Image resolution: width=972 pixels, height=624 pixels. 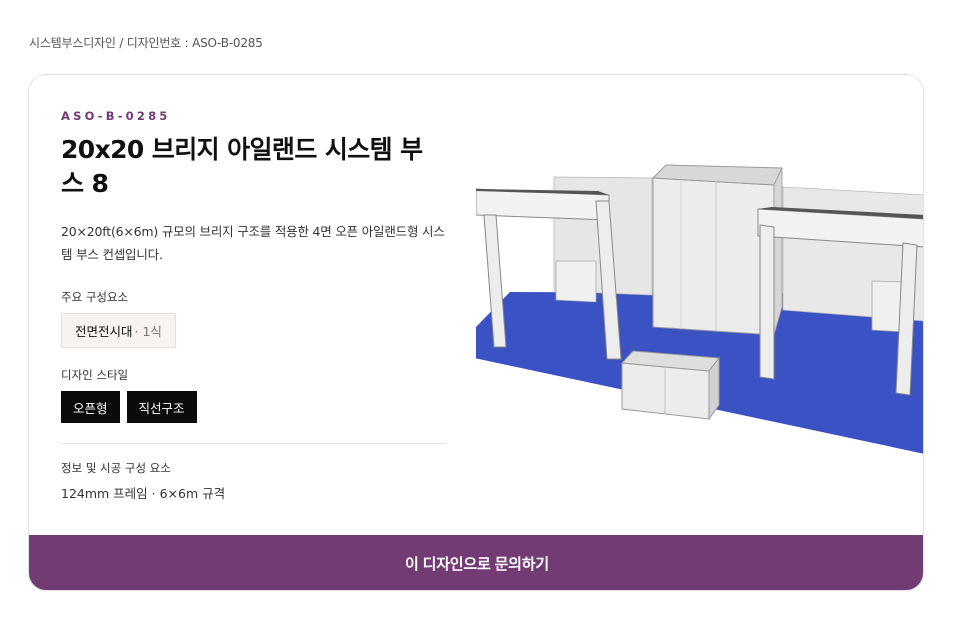 What do you see at coordinates (95, 375) in the screenshot?
I see `style-label: 디자인 스타일` at bounding box center [95, 375].